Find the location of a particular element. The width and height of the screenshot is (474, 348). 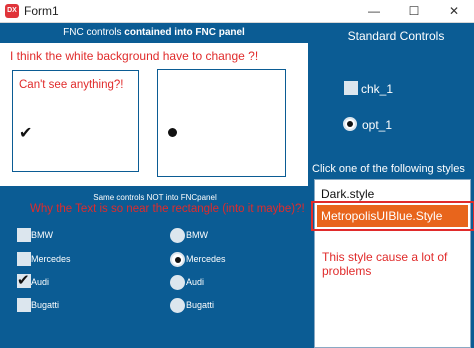

audi-checkbox is located at coordinates (24, 280).